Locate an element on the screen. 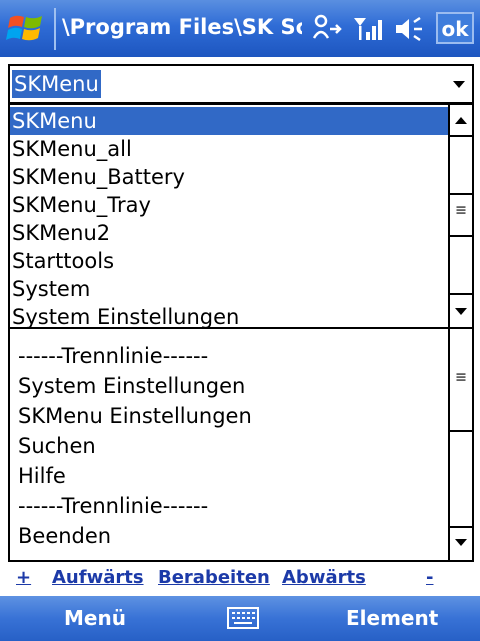 This screenshot has height=641, width=480. menu-combobox: SKMenu is located at coordinates (241, 84).